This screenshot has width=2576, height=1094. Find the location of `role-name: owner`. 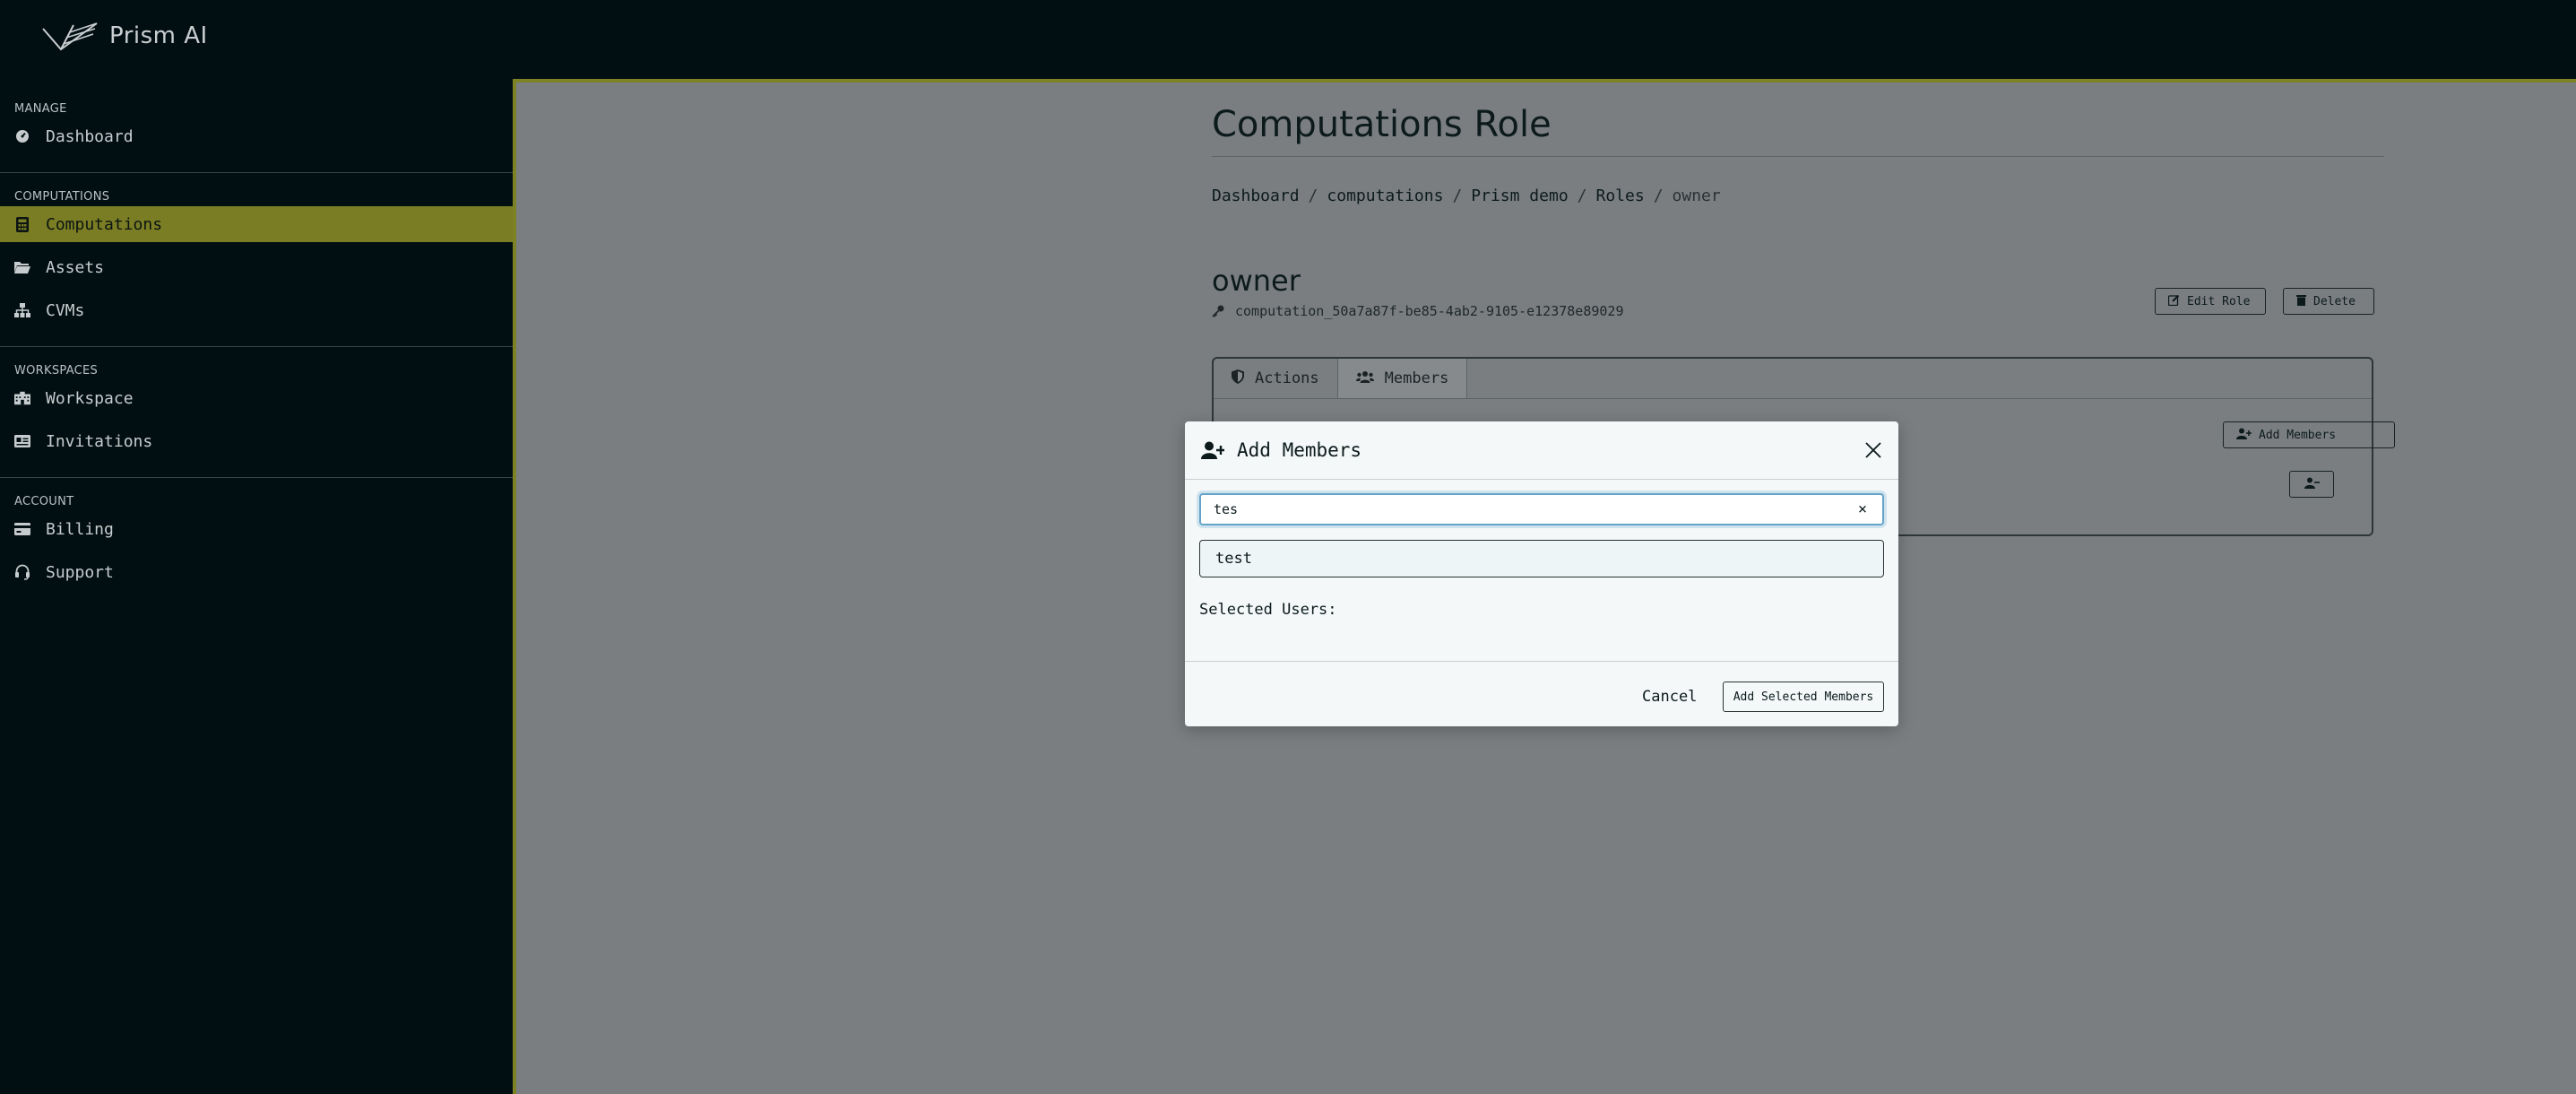

role-name: owner is located at coordinates (1256, 281).